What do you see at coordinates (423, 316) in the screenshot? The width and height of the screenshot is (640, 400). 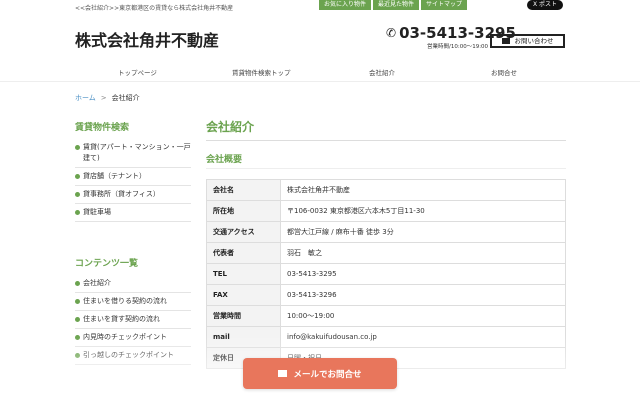 I see `row-value: 10:00〜19:00` at bounding box center [423, 316].